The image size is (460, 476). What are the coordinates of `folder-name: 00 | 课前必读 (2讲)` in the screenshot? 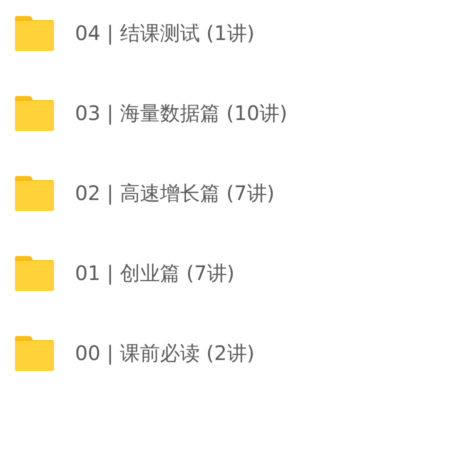 It's located at (165, 353).